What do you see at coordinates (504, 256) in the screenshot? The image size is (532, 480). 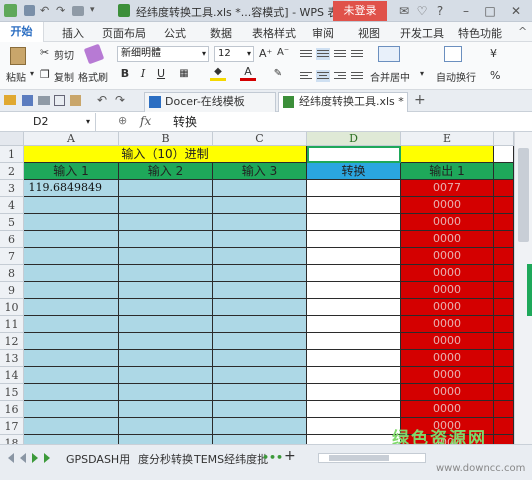 I see `cell-f7` at bounding box center [504, 256].